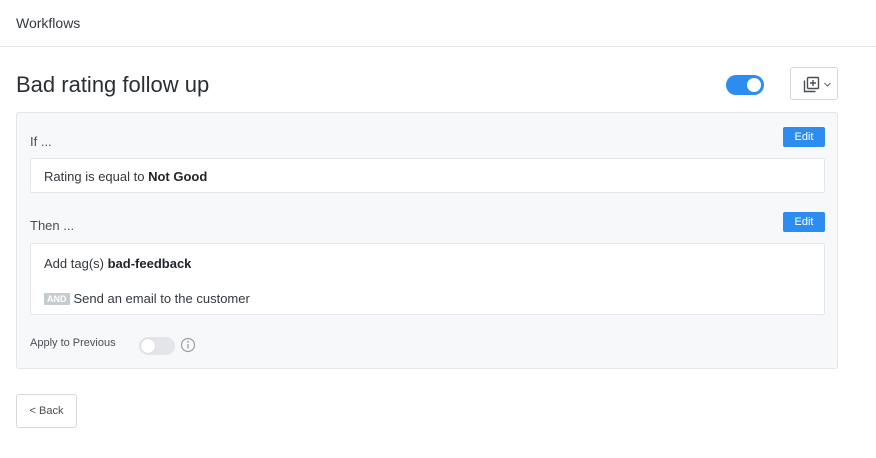 The height and width of the screenshot is (458, 876). Describe the element at coordinates (157, 346) in the screenshot. I see `apply-previous-toggle` at that location.